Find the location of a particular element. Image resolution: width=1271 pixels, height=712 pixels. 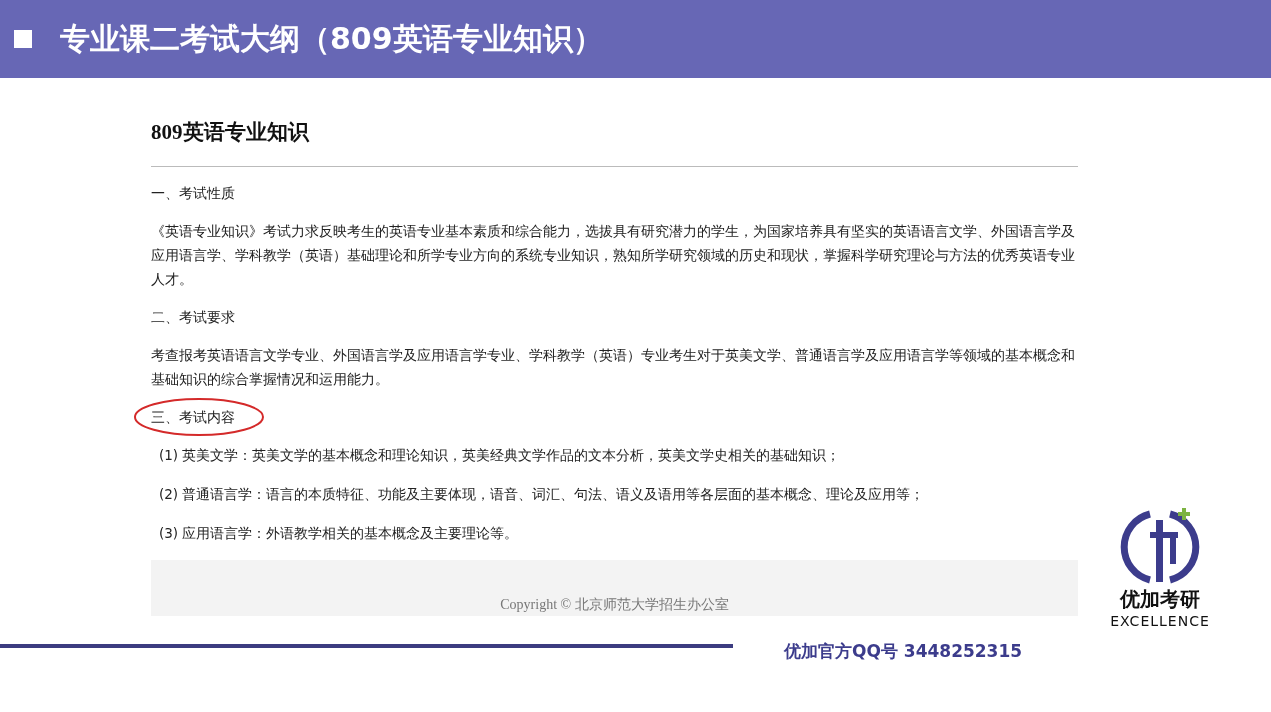

section-heading: 二、考试要求 is located at coordinates (193, 317).